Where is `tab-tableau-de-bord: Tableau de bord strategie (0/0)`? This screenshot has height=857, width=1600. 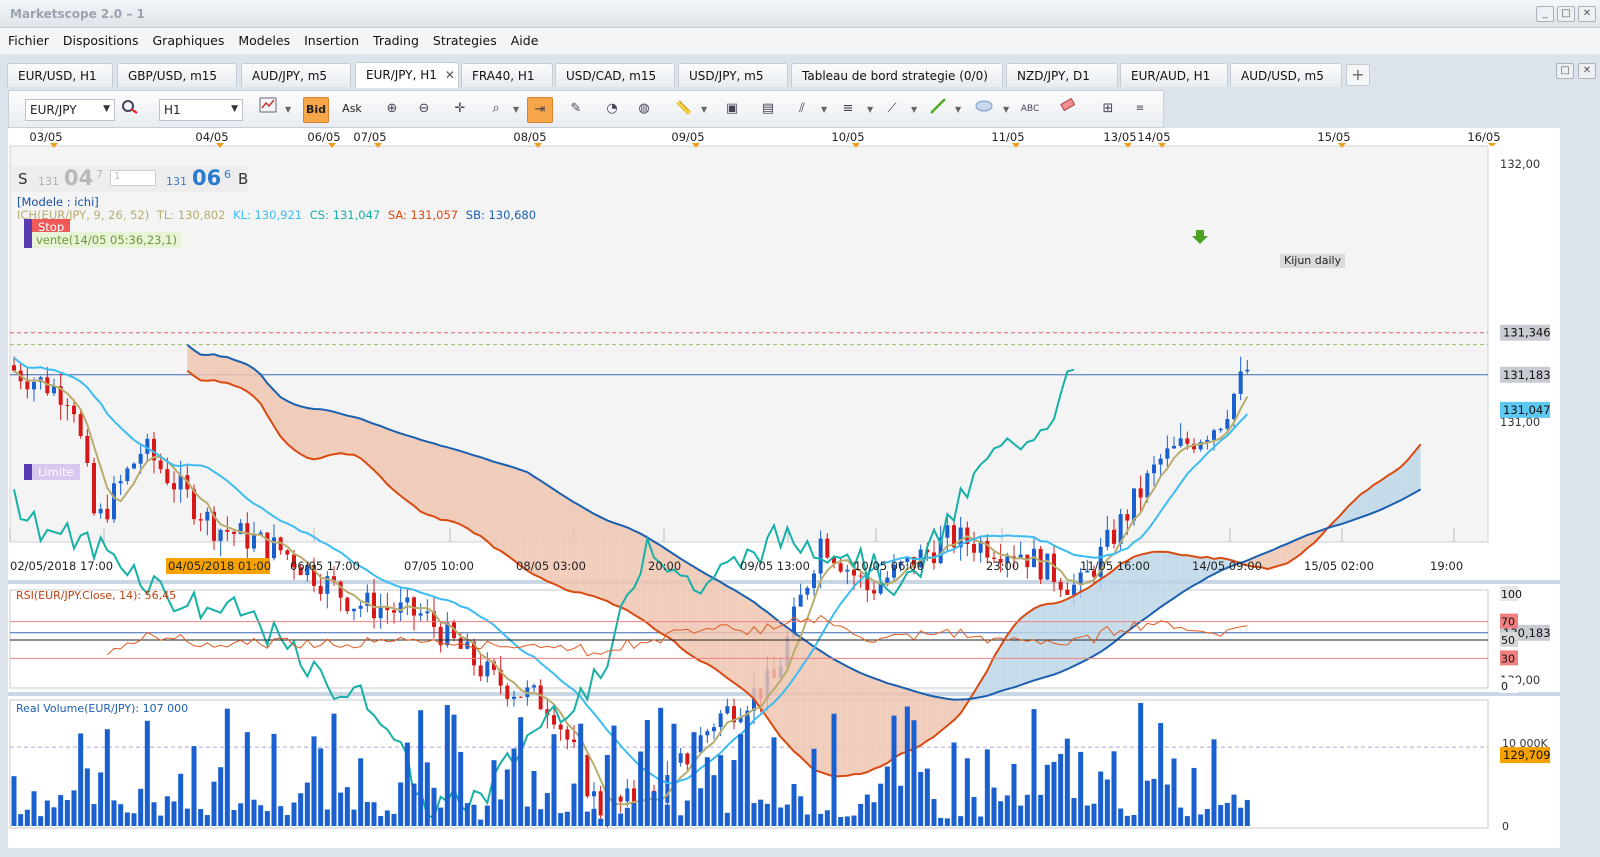 tab-tableau-de-bord: Tableau de bord strategie (0/0) is located at coordinates (897, 75).